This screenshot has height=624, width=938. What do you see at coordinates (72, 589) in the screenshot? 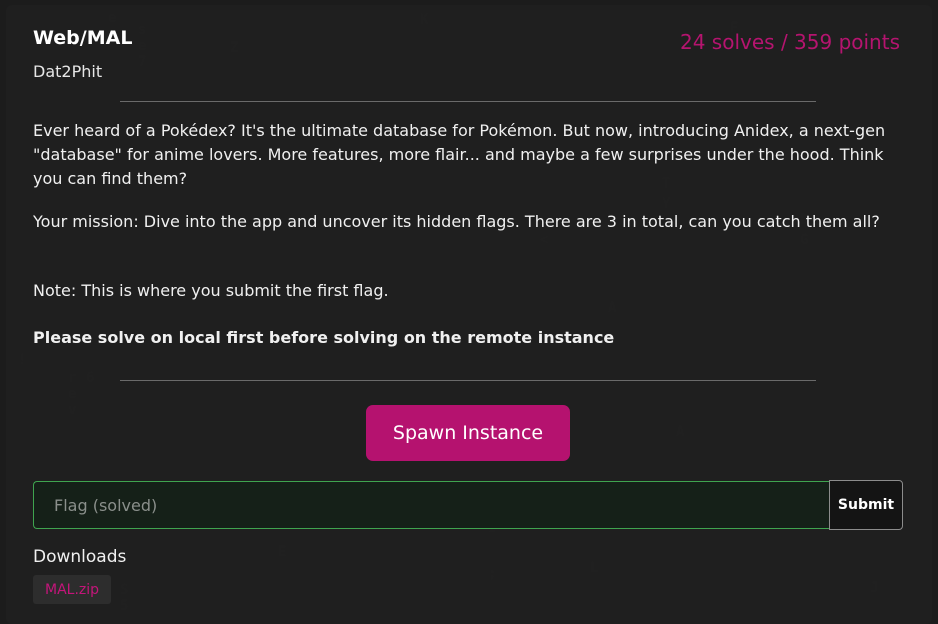
I see `download-file-link: MAL.zip` at bounding box center [72, 589].